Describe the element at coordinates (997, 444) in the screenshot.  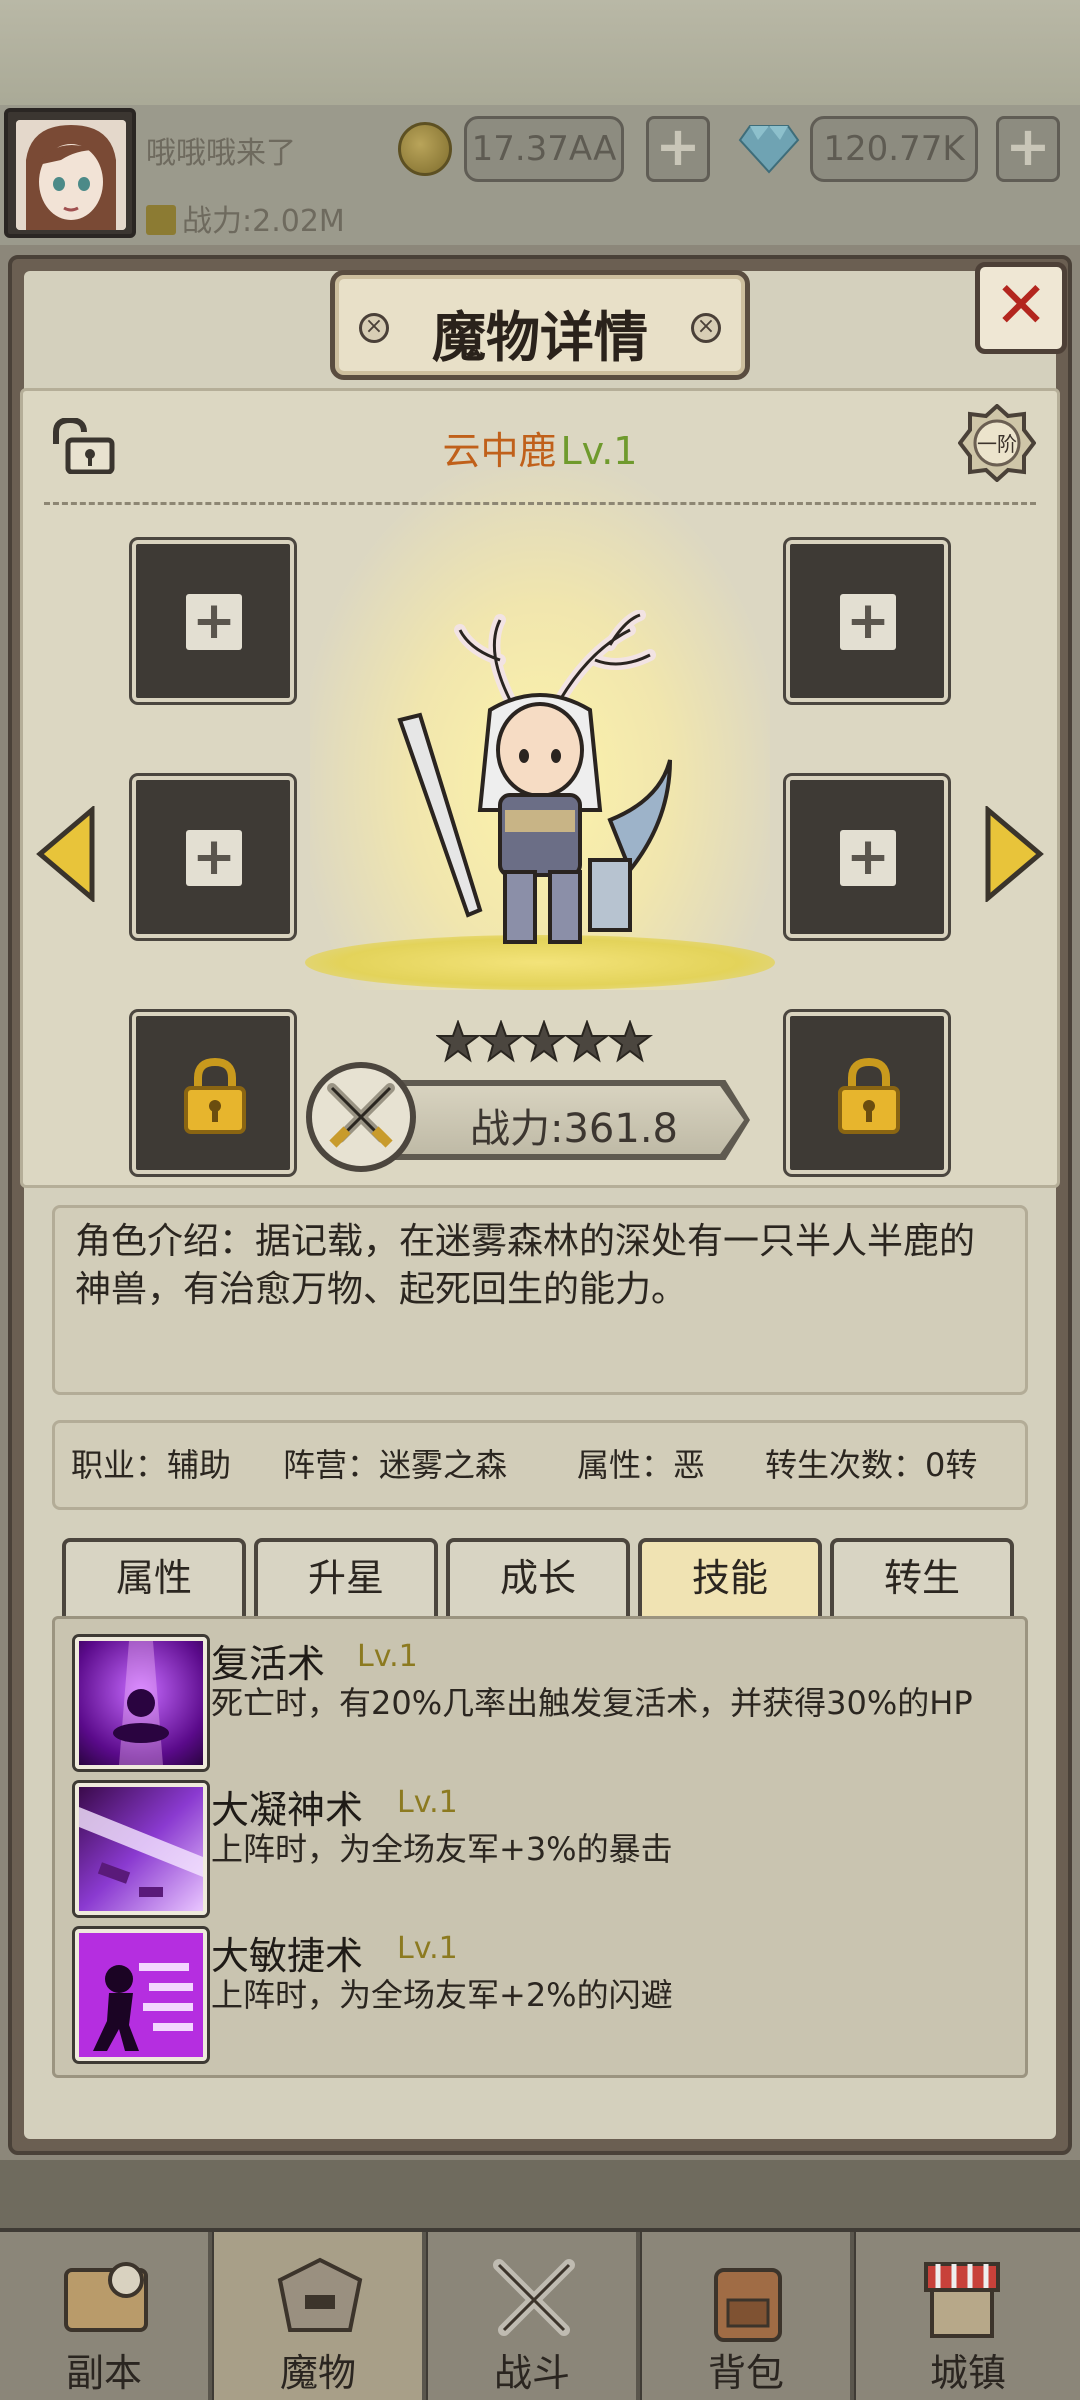
I see `tier-label: 一阶` at that location.